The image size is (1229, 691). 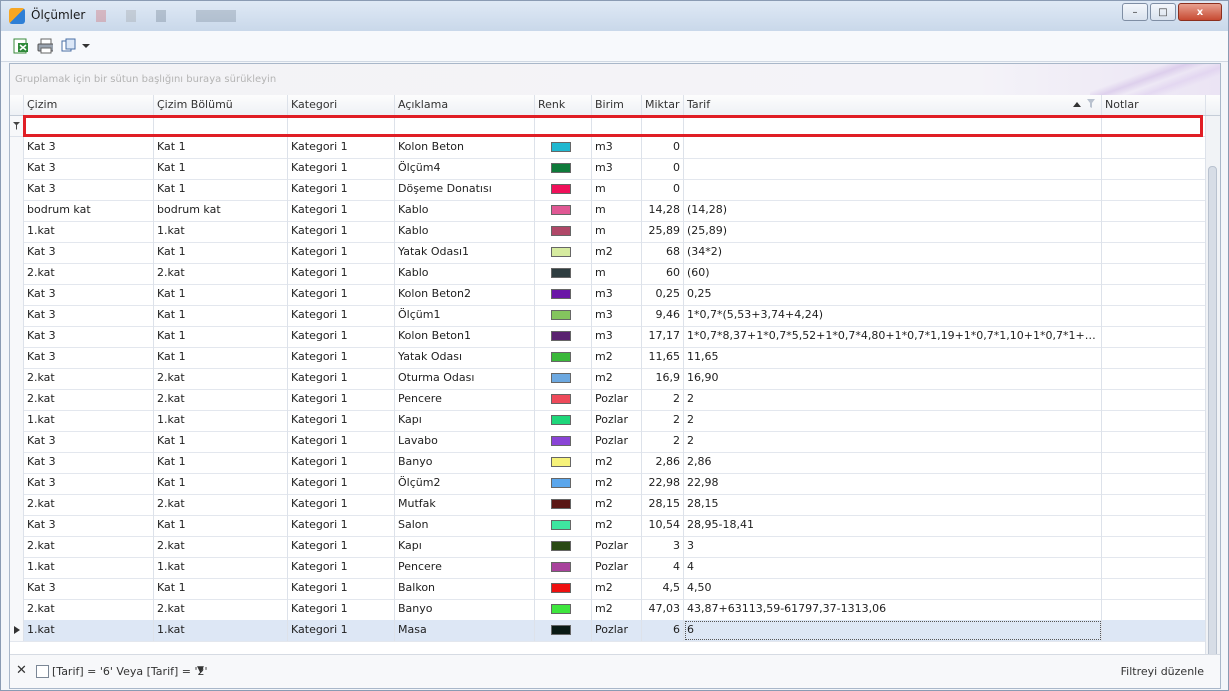 I want to click on cell-tarif: (14,28), so click(x=893, y=210).